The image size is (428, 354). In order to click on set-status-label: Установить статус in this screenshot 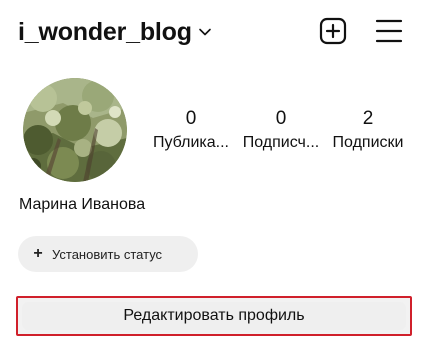, I will do `click(107, 254)`.